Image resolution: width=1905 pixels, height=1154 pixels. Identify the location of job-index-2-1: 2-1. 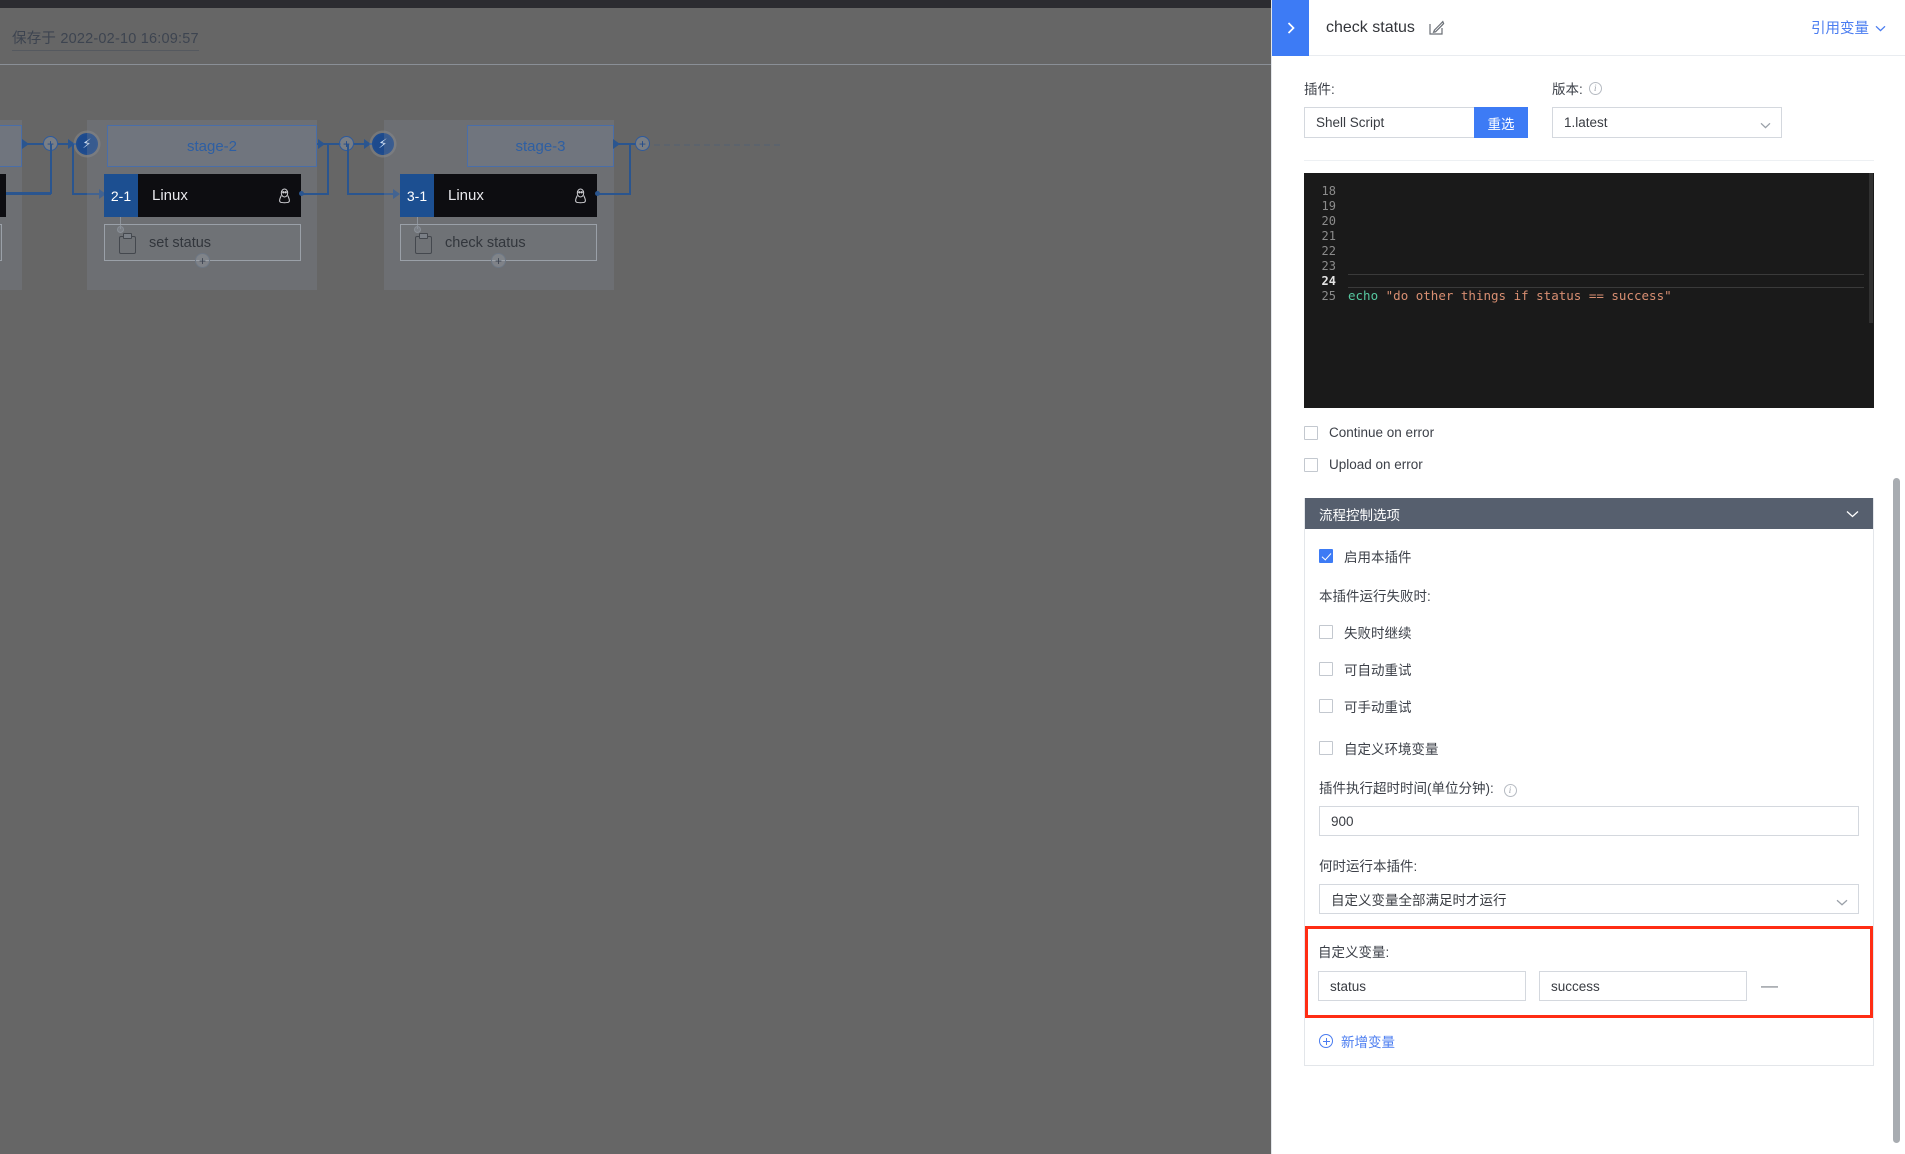
(121, 195).